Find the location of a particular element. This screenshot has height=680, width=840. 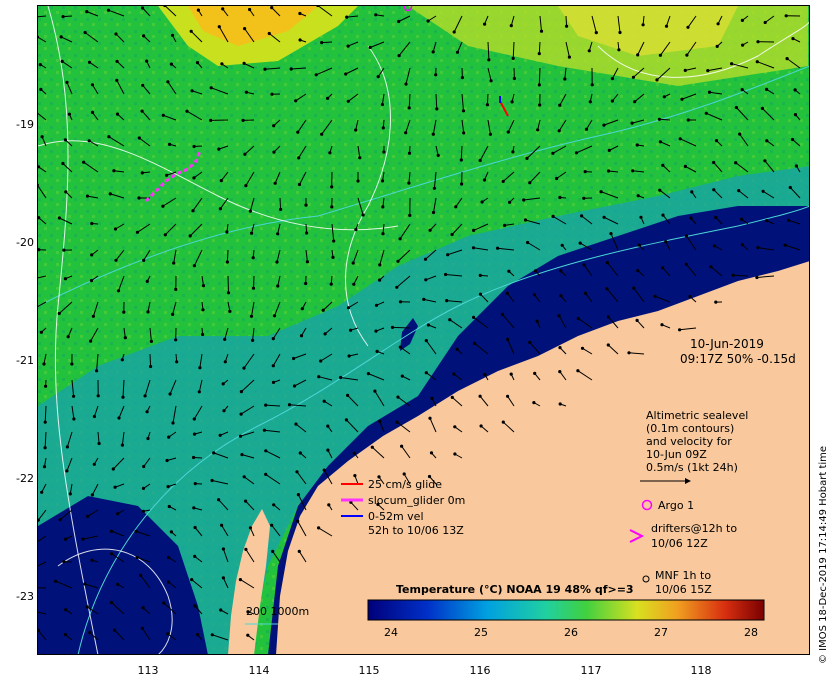

credit-text: © IMOS 18-Dec-2019 17:14:49 Hobart time is located at coordinates (823, 554).